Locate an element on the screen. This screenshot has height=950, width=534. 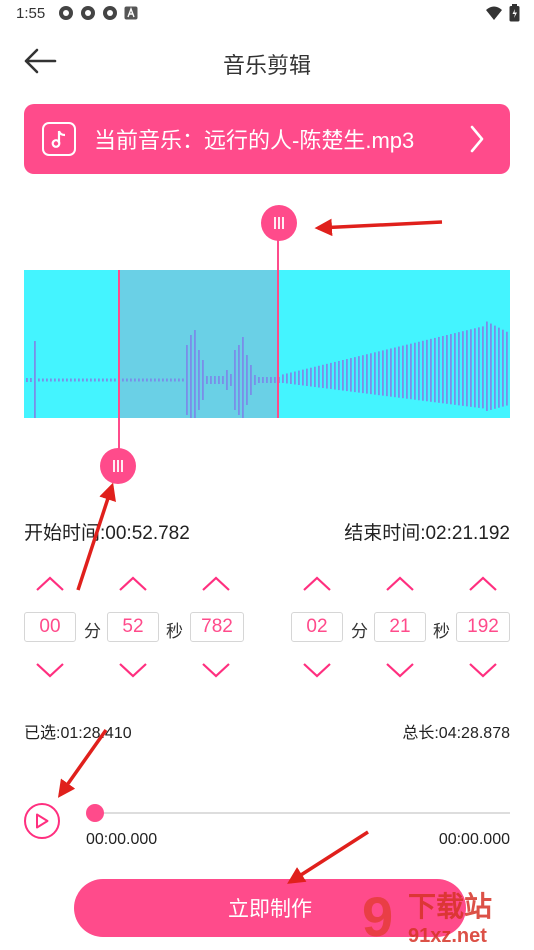
start-marker-handle is located at coordinates (118, 466).